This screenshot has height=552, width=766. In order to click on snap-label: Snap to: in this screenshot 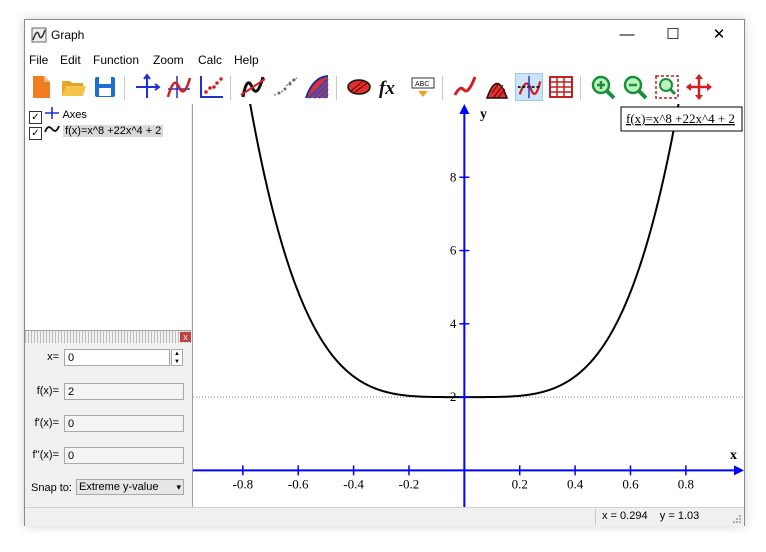, I will do `click(51, 488)`.